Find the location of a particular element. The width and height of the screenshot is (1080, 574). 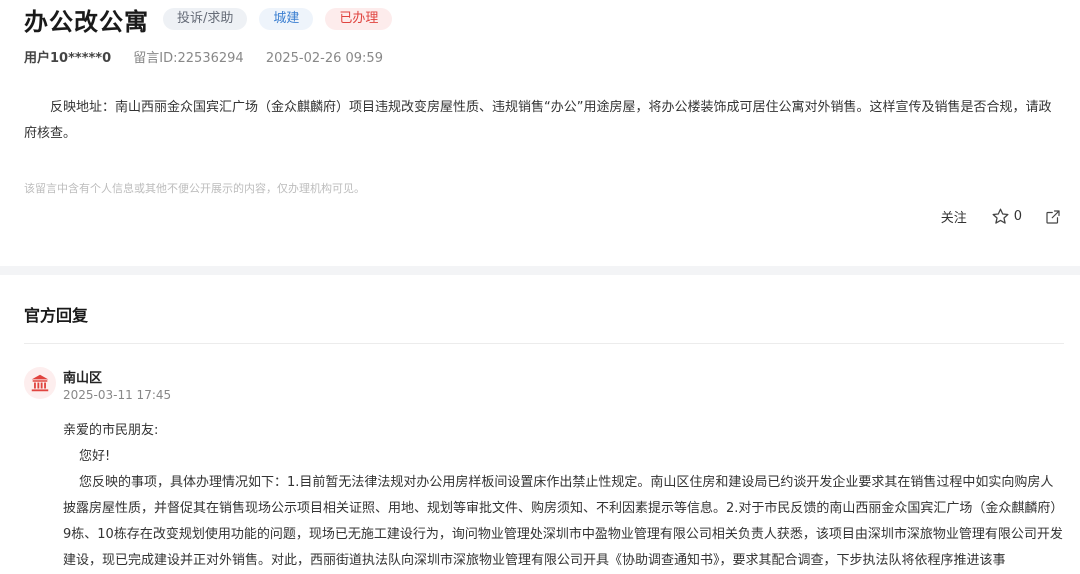

reply-section-title: 官方回复 is located at coordinates (56, 315).